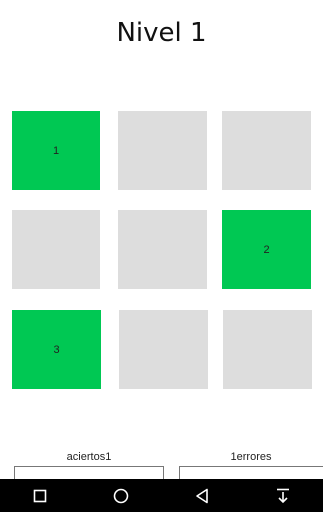 The image size is (323, 512). I want to click on tile-1: 1, so click(56, 150).